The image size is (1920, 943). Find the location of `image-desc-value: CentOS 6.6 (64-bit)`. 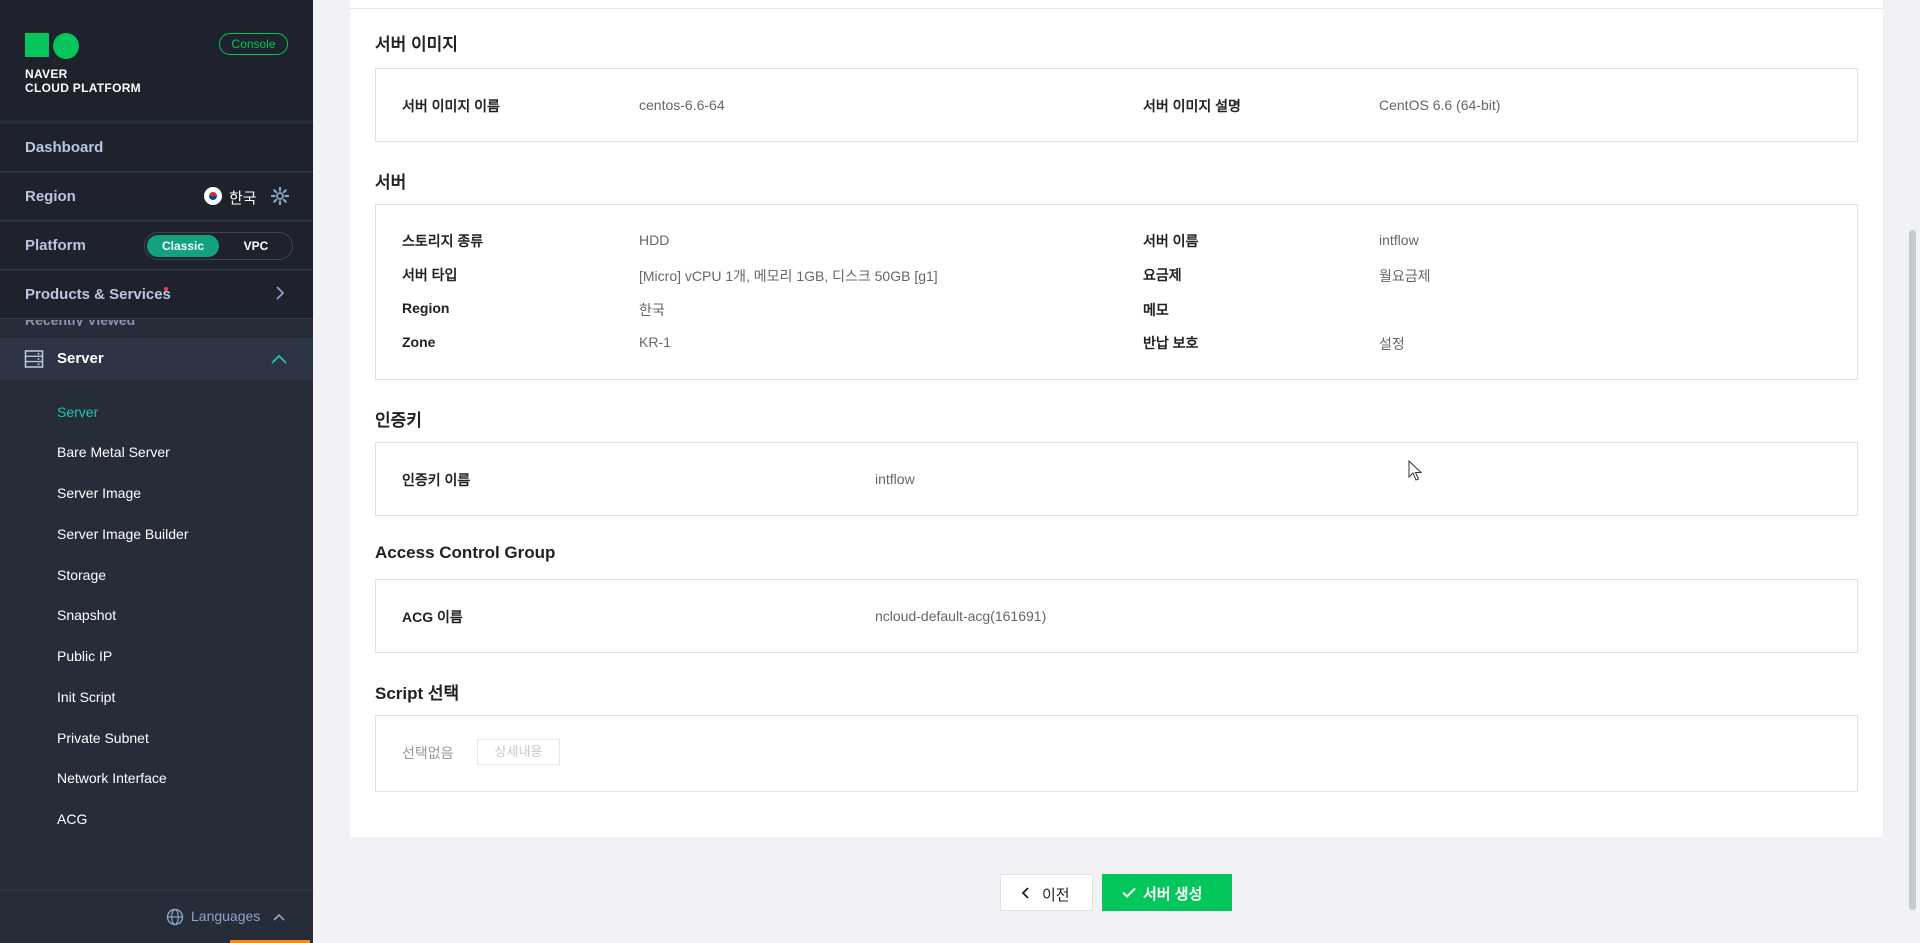

image-desc-value: CentOS 6.6 (64-bit) is located at coordinates (1440, 105).